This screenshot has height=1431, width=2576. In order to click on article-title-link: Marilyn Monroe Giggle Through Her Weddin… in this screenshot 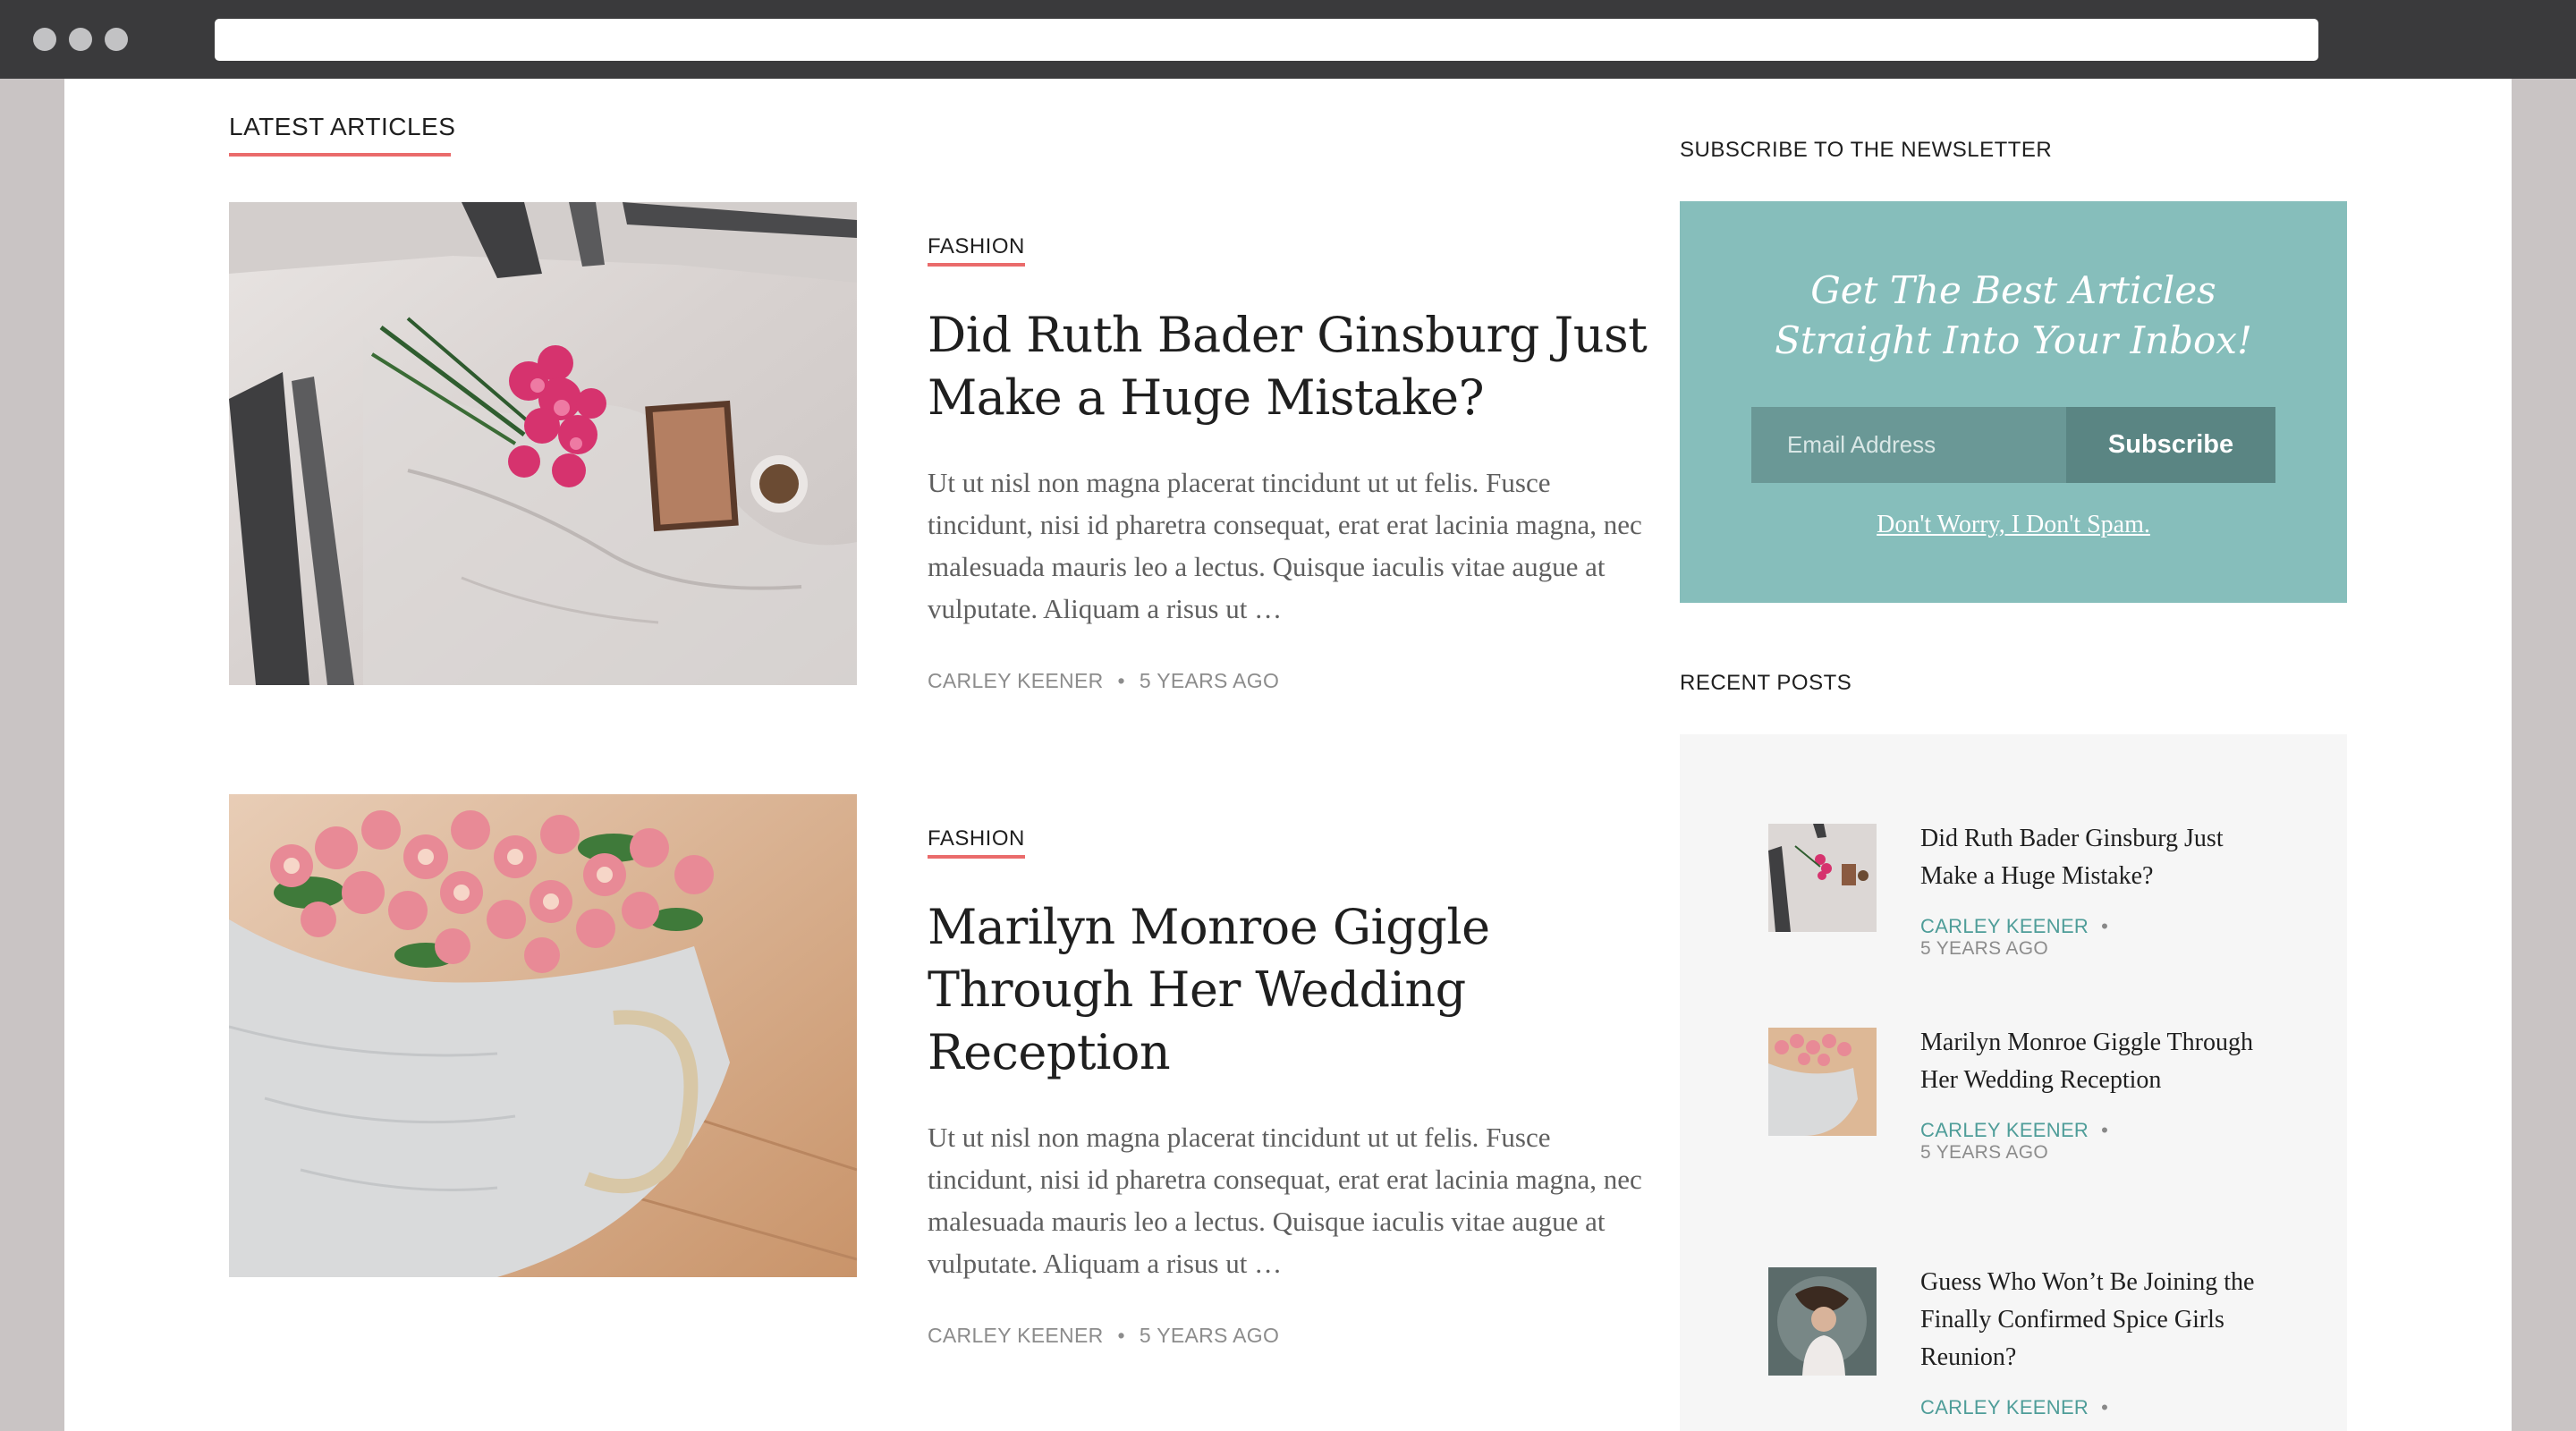, I will do `click(1294, 990)`.